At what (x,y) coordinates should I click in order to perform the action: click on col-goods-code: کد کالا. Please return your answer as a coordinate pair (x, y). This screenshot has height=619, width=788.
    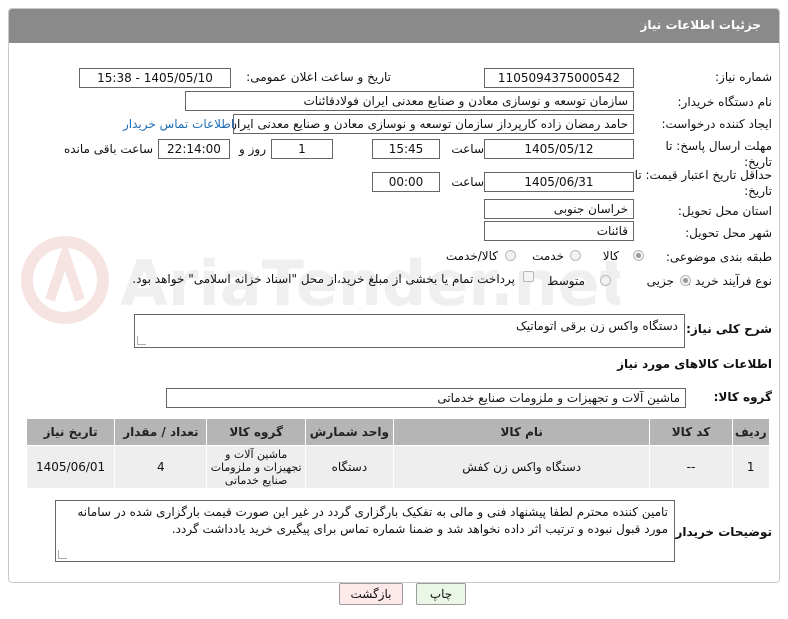
    Looking at the image, I should click on (691, 432).